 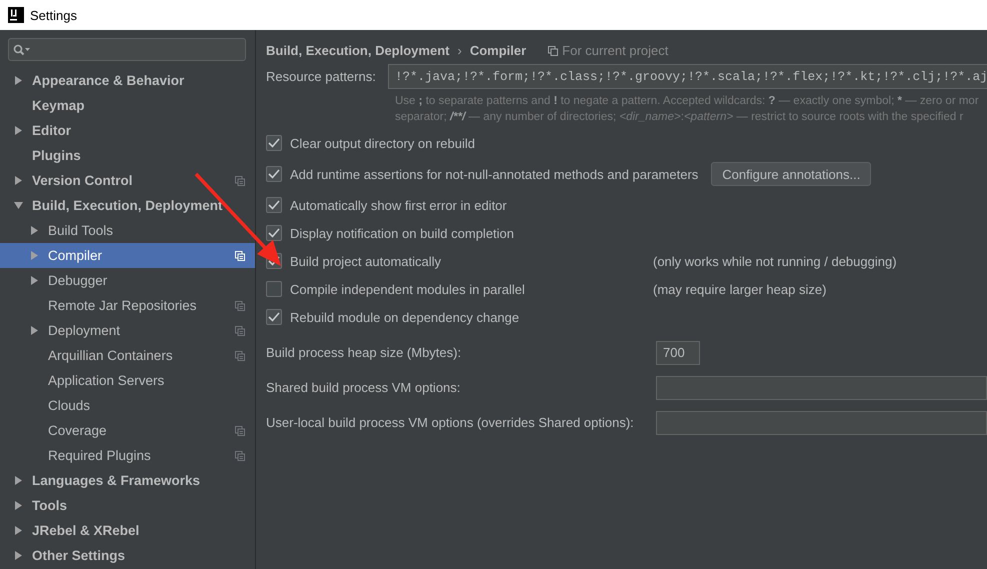 I want to click on tree-item: Build Tools, so click(x=127, y=230).